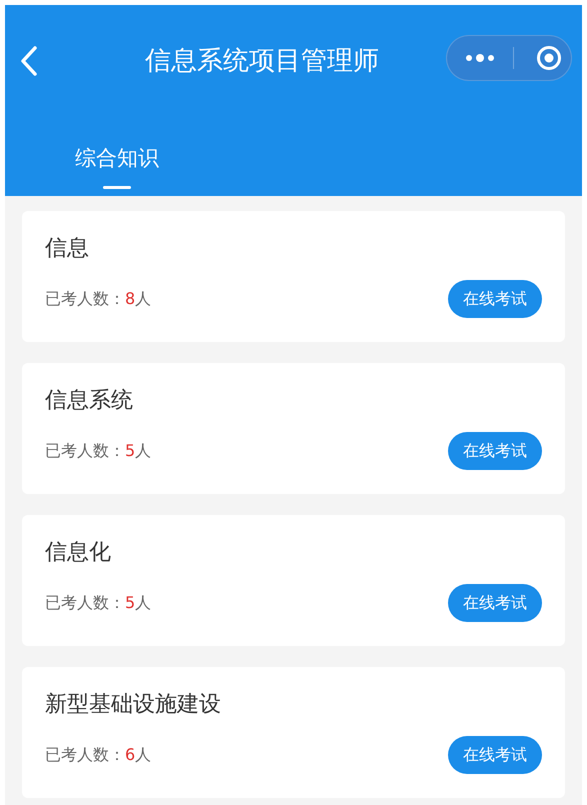 This screenshot has height=805, width=587. I want to click on back-icon, so click(29, 61).